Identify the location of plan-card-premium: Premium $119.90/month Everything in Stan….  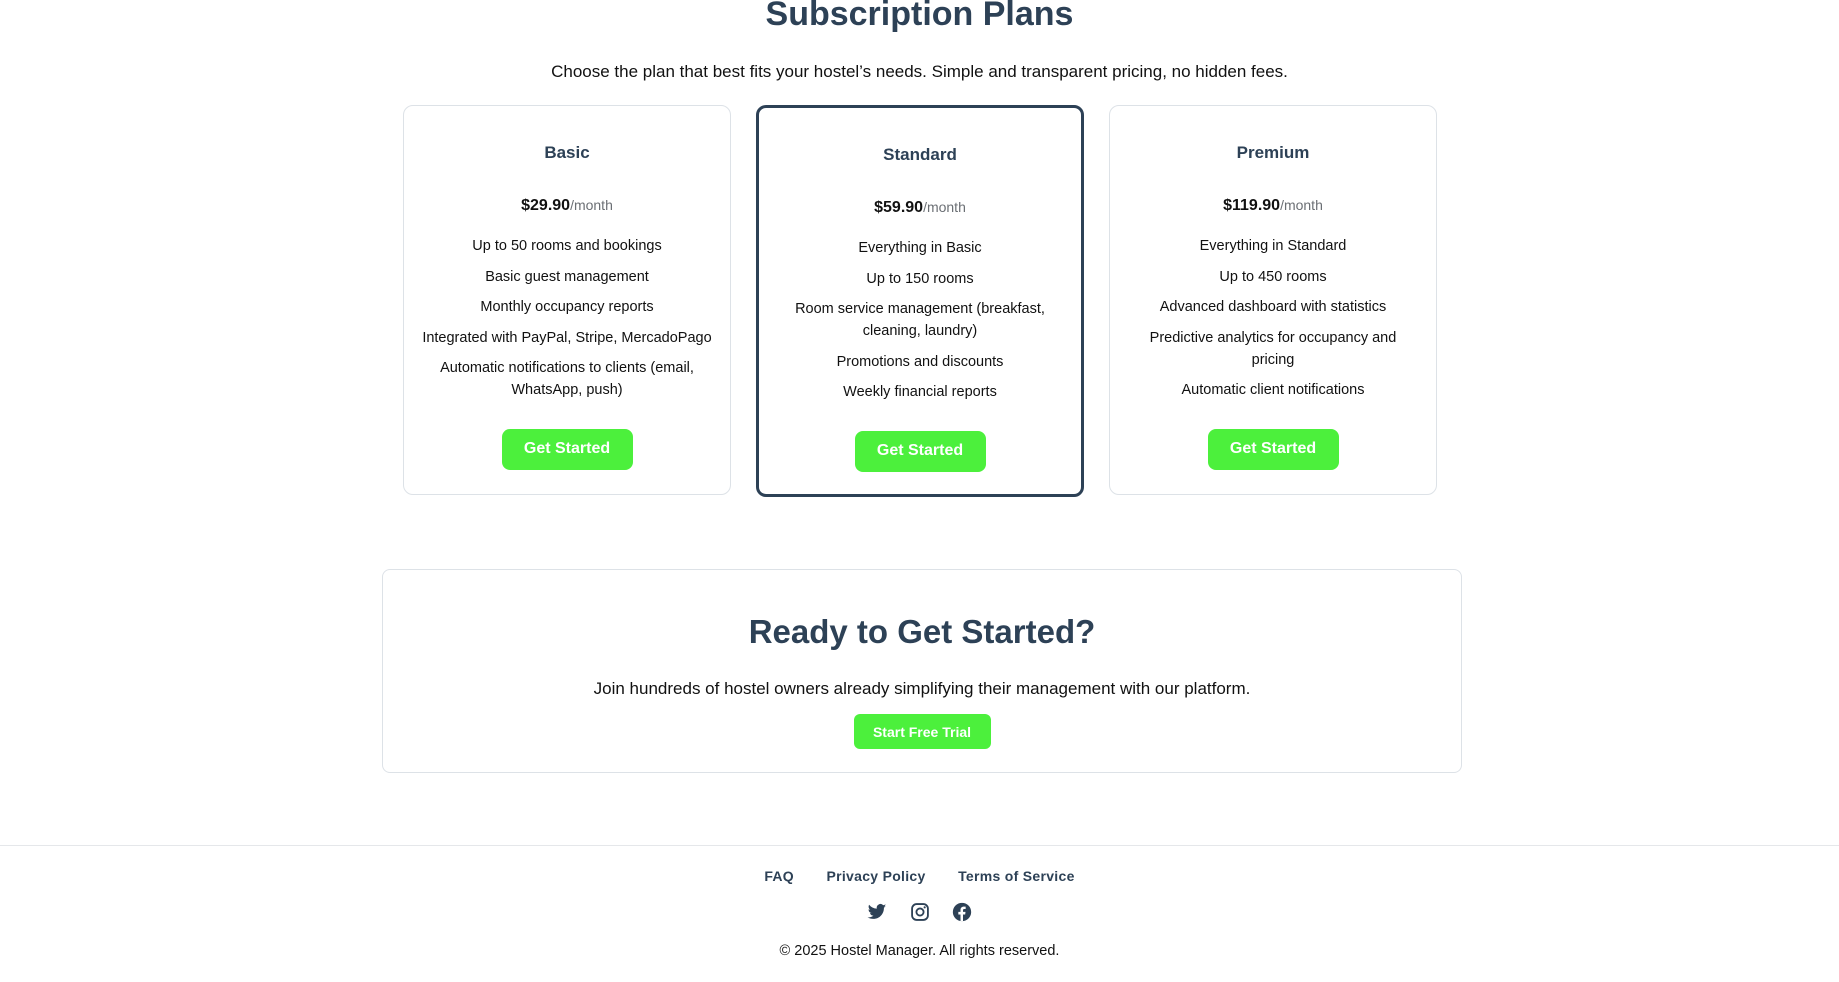
(1273, 300).